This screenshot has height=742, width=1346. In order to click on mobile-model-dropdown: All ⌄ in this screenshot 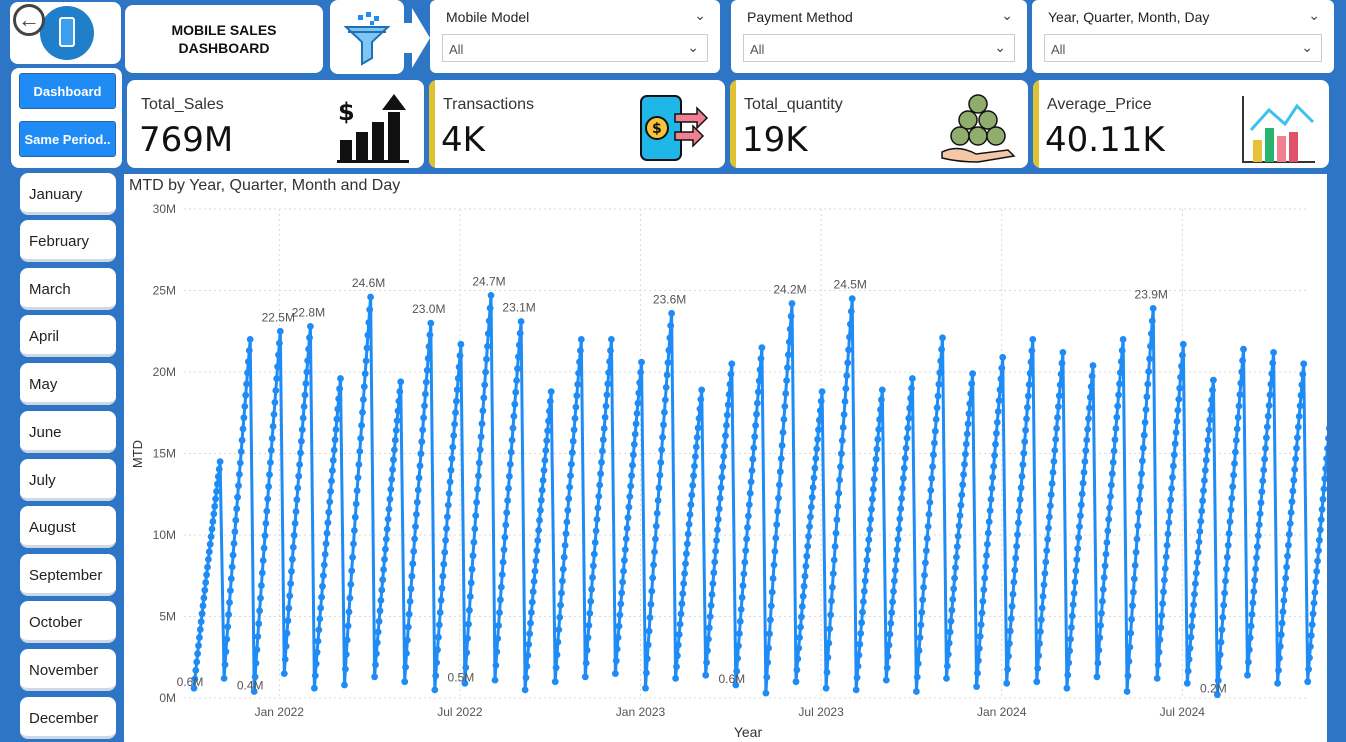, I will do `click(575, 48)`.